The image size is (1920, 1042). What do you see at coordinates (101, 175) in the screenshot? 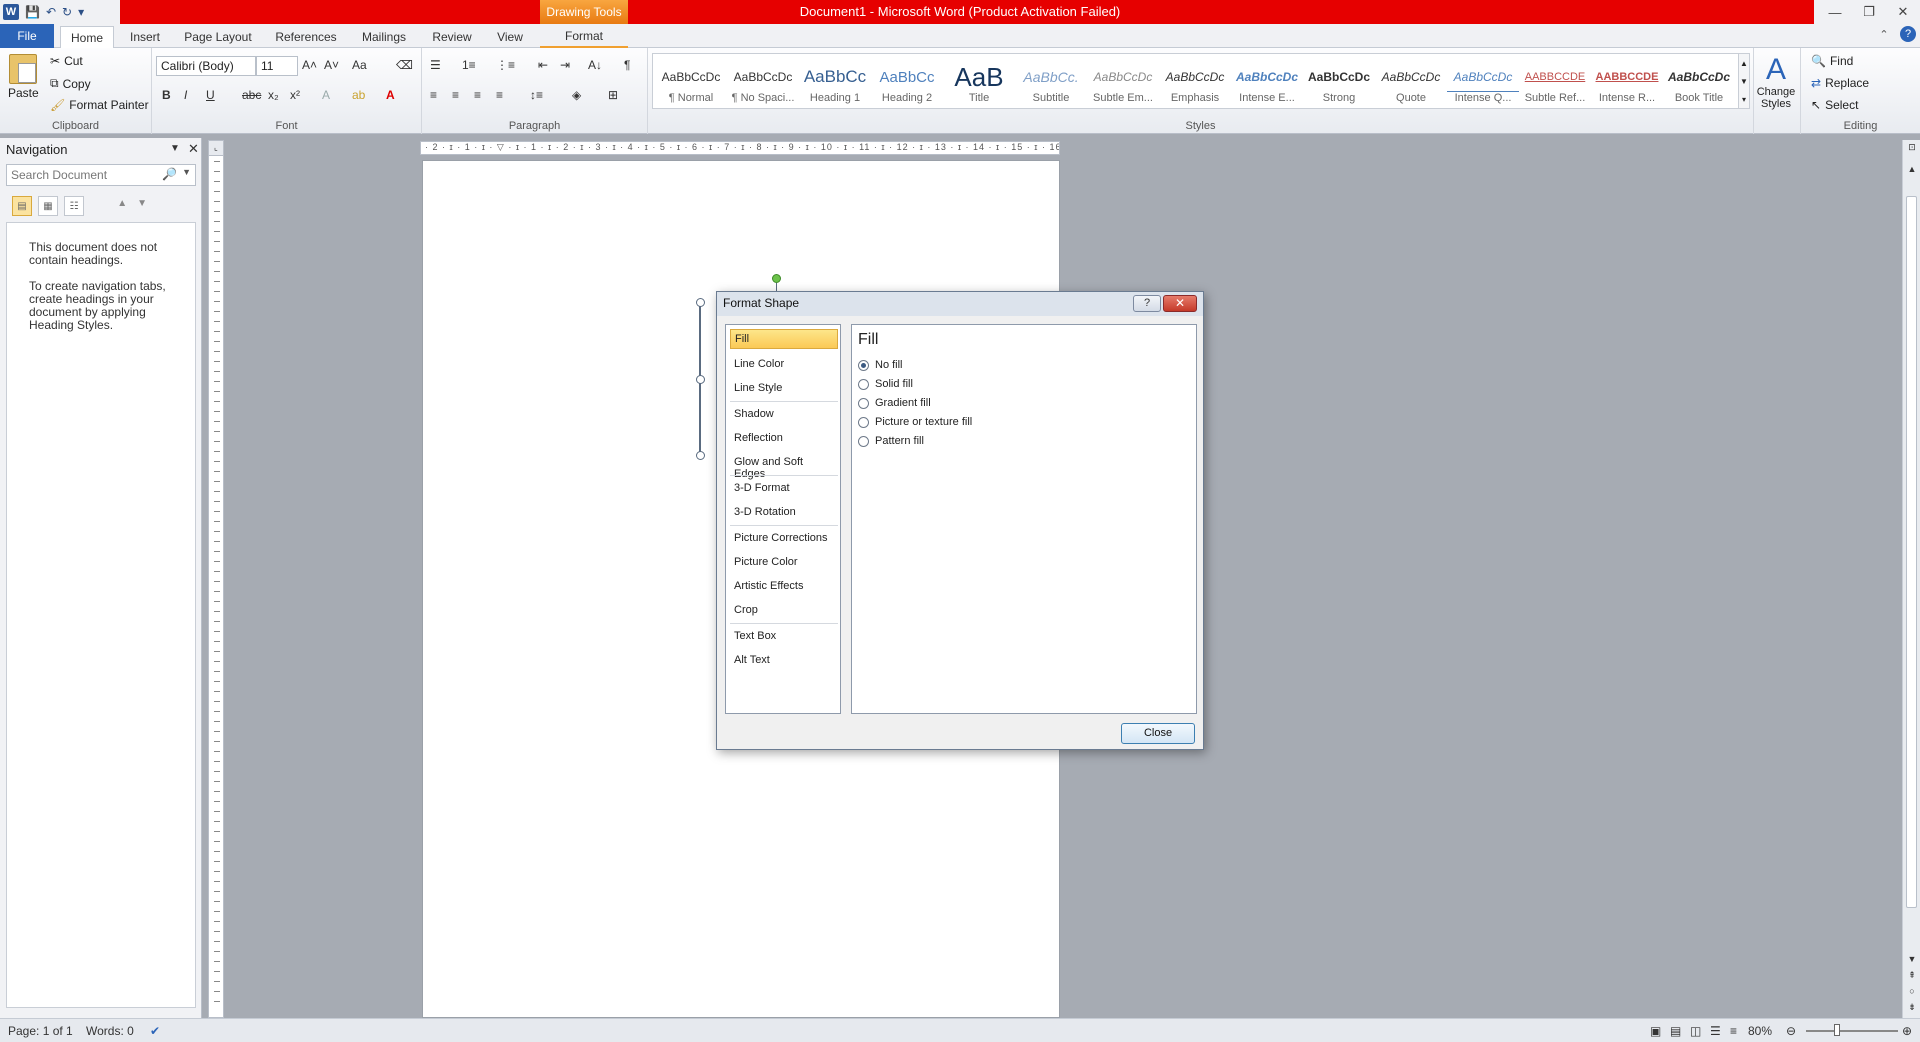
I see `search-document-input: Search Document 🔎 ▼` at bounding box center [101, 175].